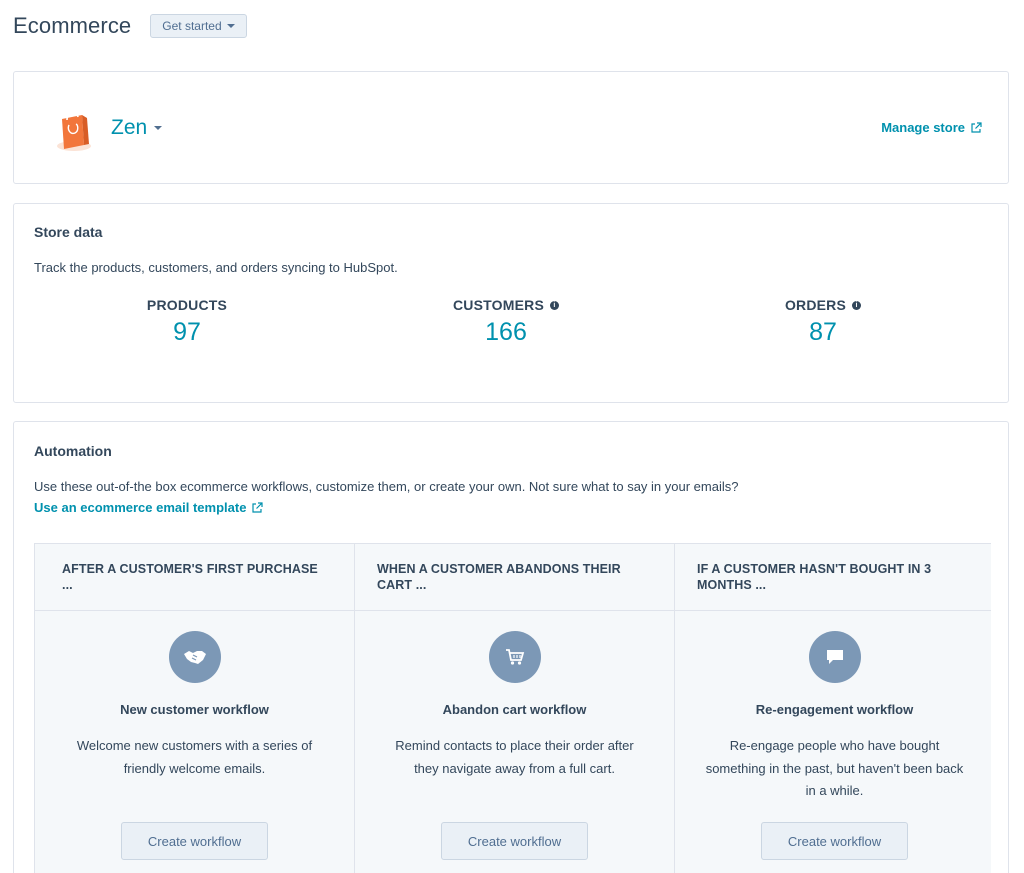  Describe the element at coordinates (514, 657) in the screenshot. I see `cart-icon` at that location.